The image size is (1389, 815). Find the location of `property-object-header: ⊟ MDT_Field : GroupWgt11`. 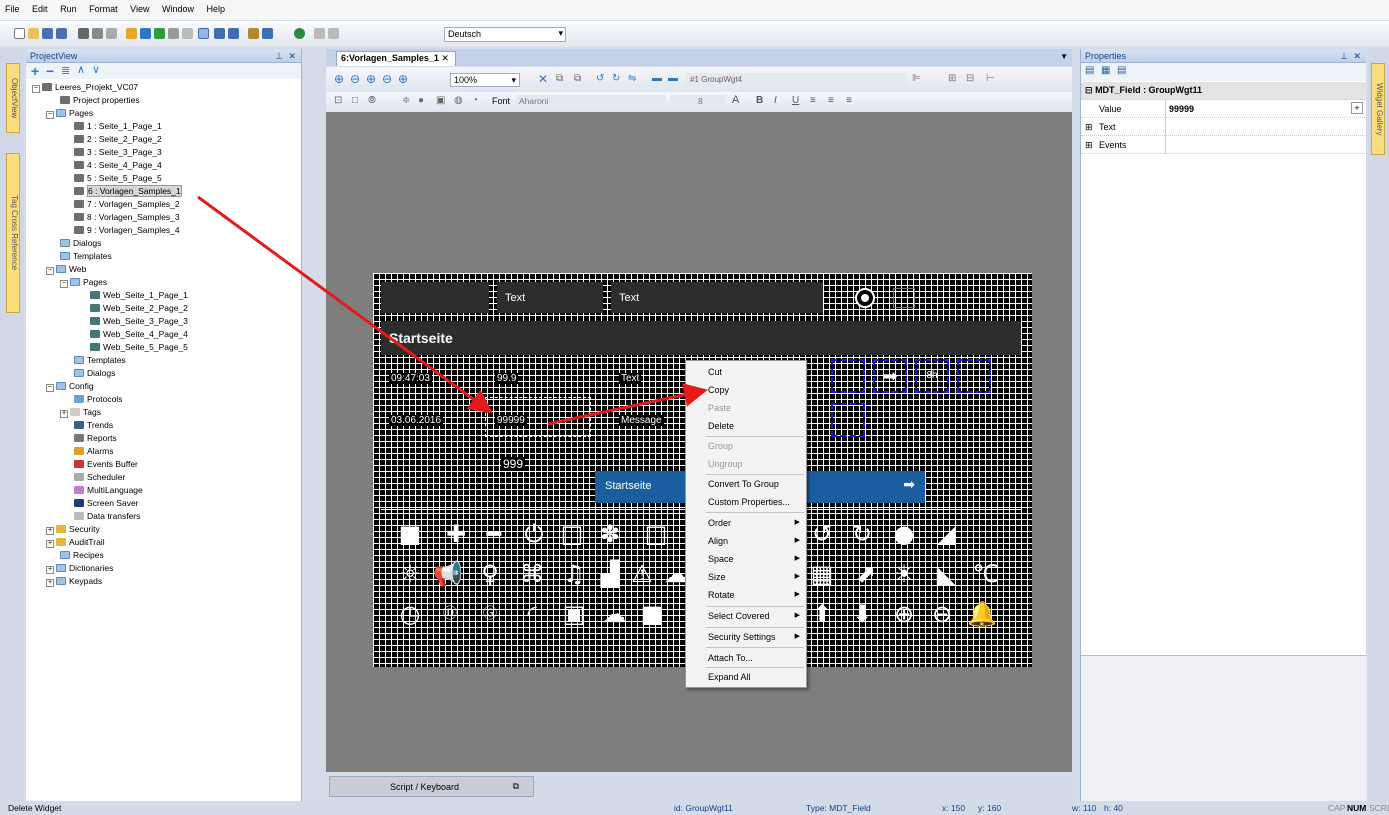

property-object-header: ⊟ MDT_Field : GroupWgt11 is located at coordinates (1224, 91).